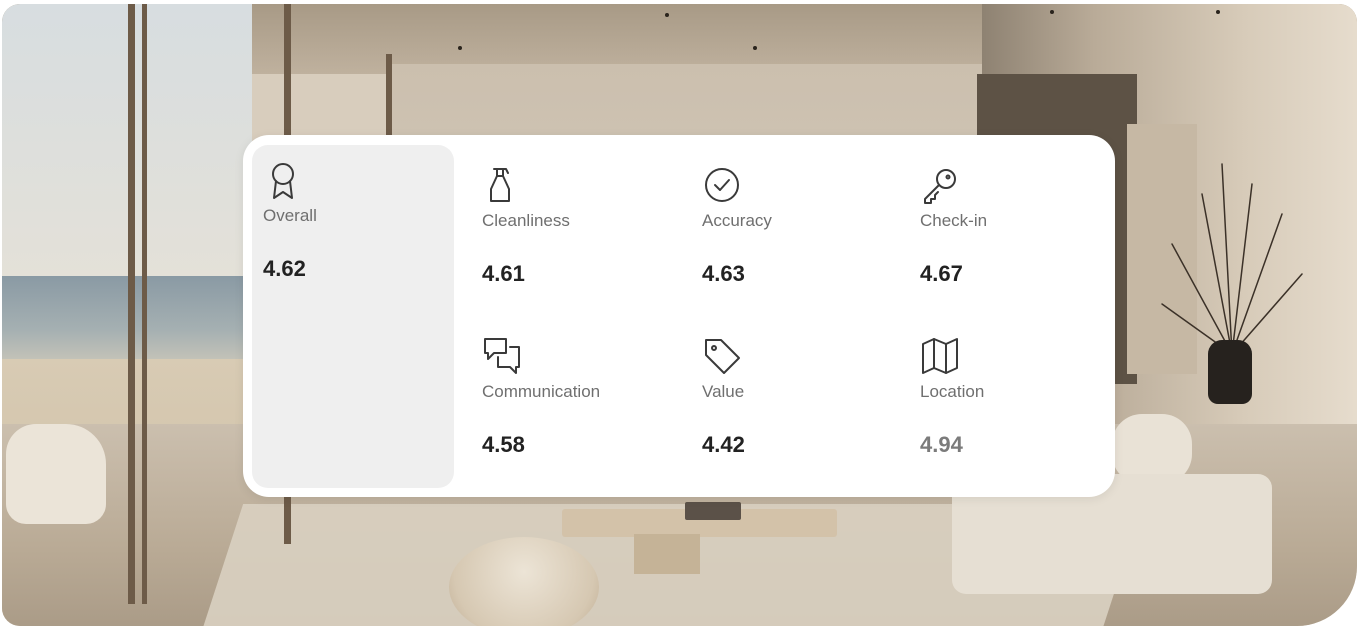 The width and height of the screenshot is (1359, 628). I want to click on cleanliness-label: Cleanliness, so click(526, 220).